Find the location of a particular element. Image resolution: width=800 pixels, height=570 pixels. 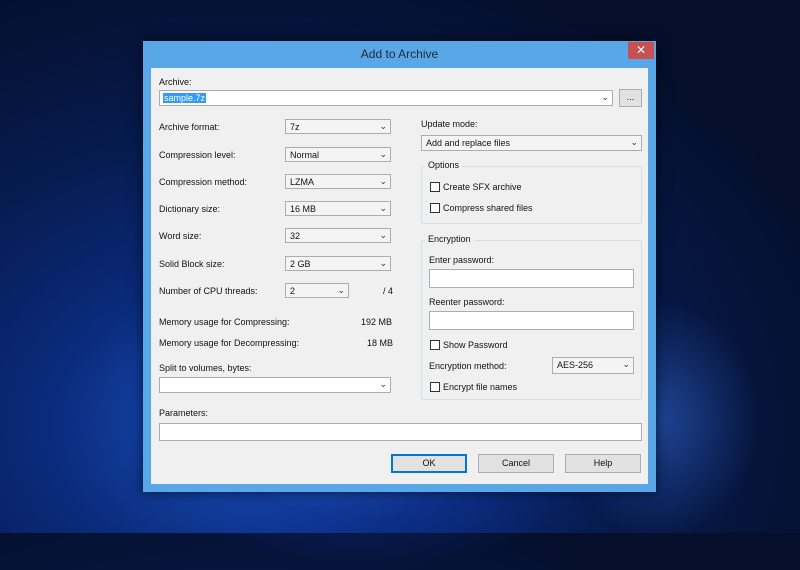

close-button: ✕ is located at coordinates (641, 50).